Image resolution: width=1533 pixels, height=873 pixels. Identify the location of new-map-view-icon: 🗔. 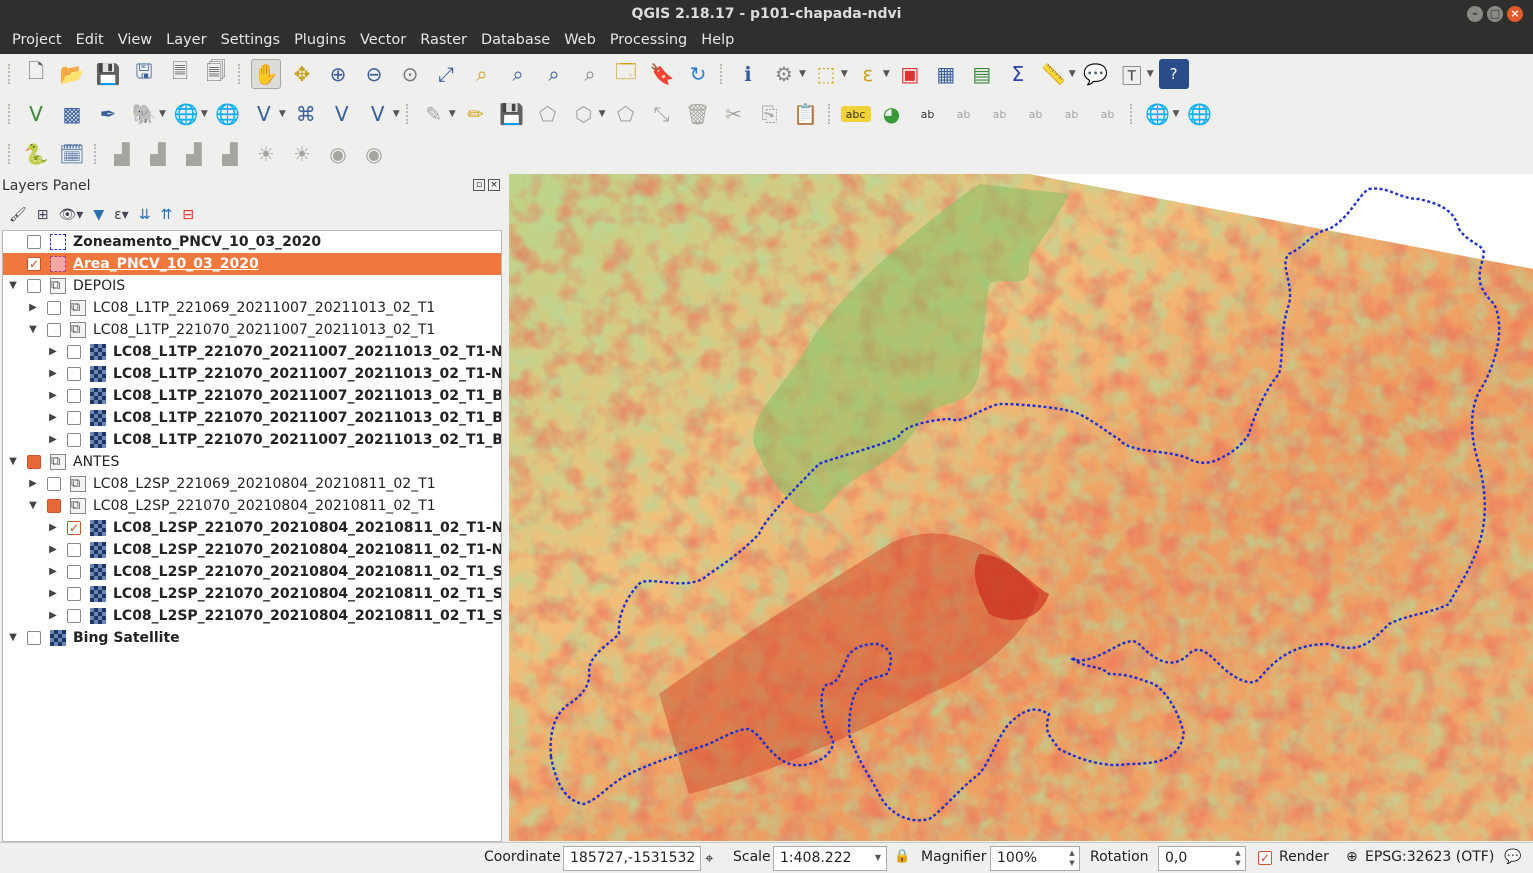
(626, 74).